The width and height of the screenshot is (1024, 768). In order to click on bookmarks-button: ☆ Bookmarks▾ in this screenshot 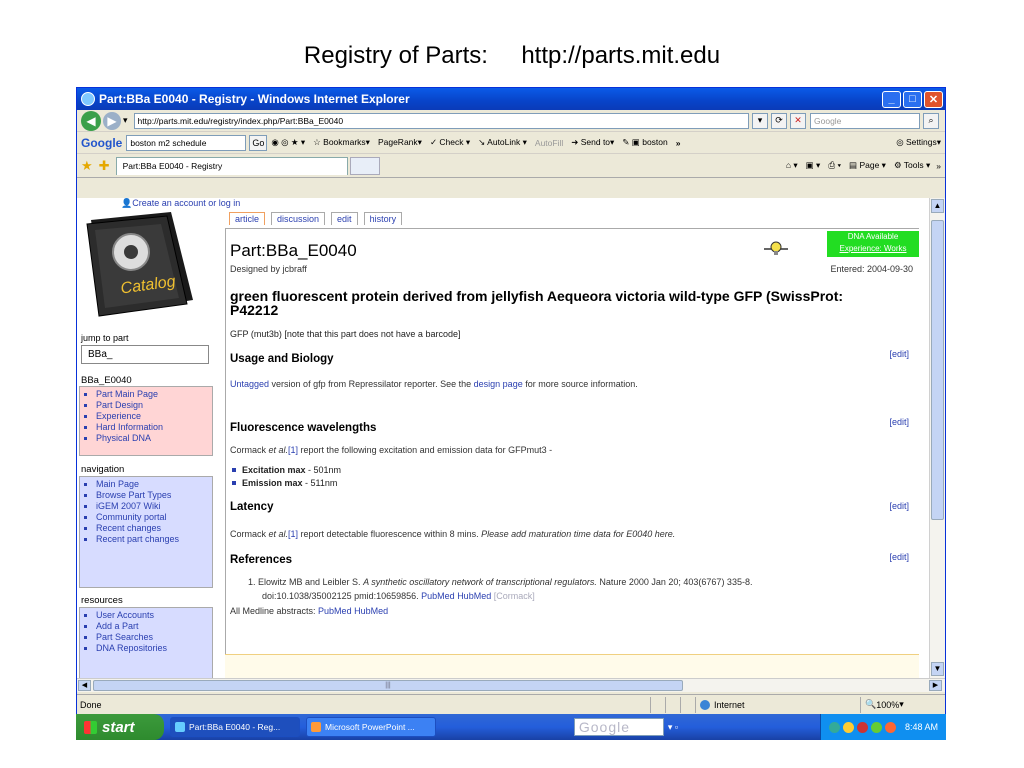, I will do `click(341, 142)`.